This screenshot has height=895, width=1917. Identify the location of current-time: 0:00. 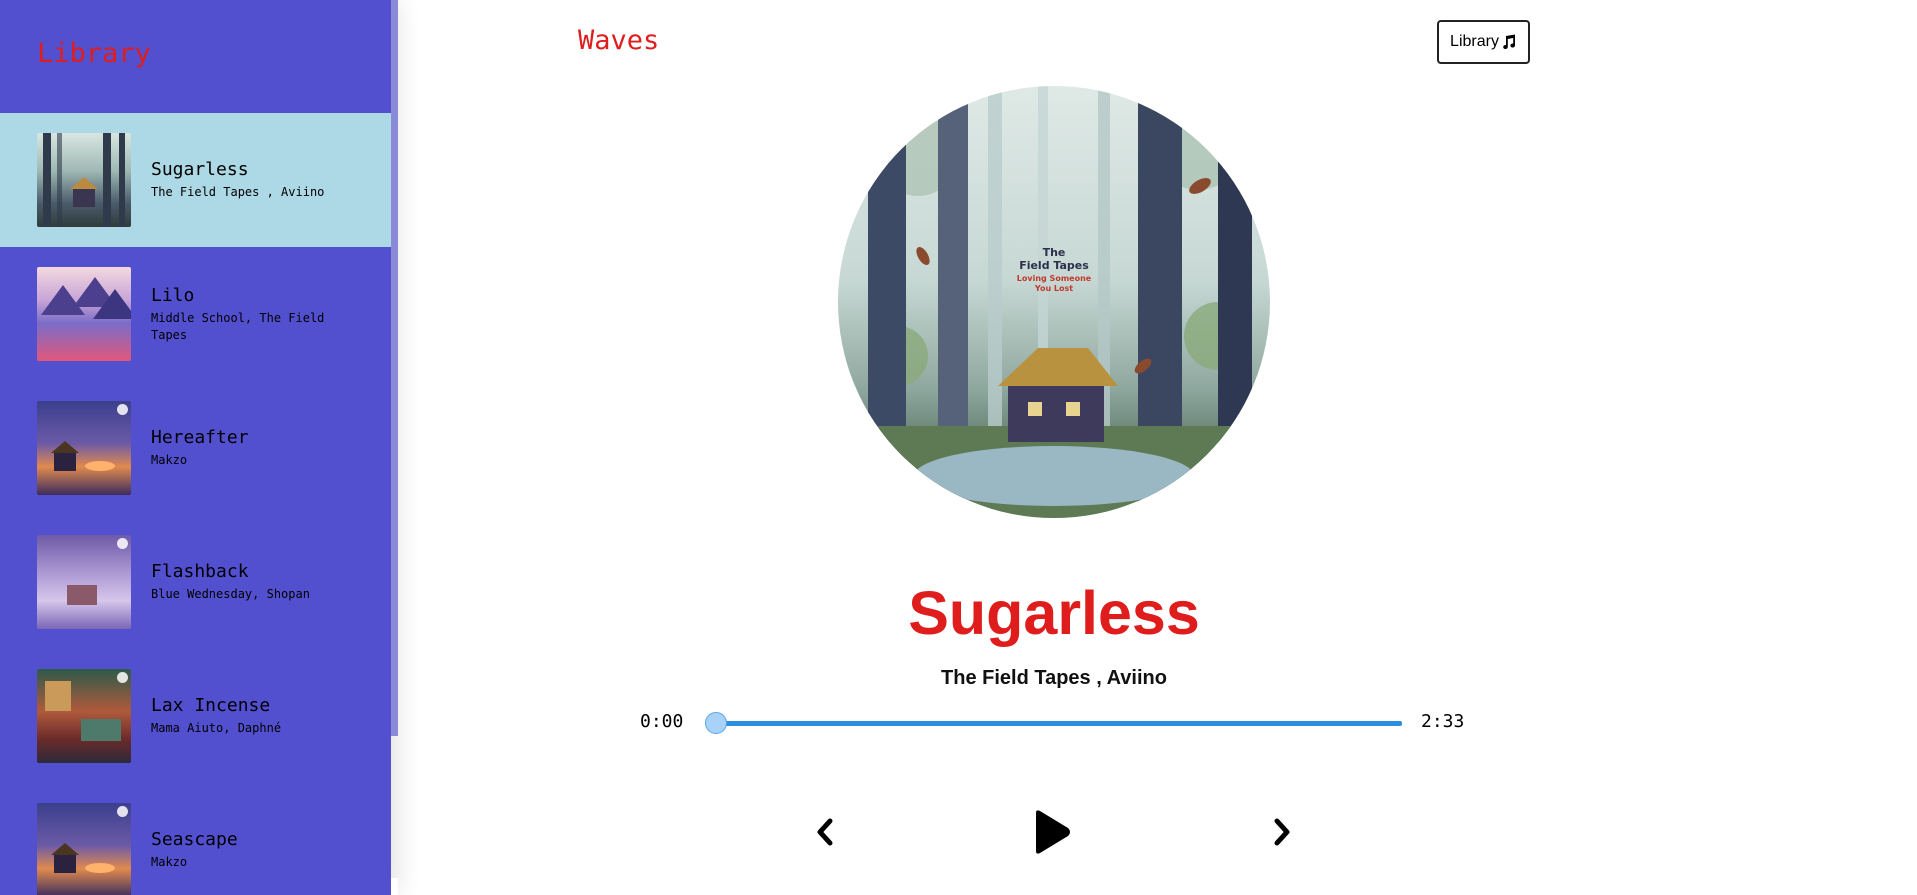
(662, 721).